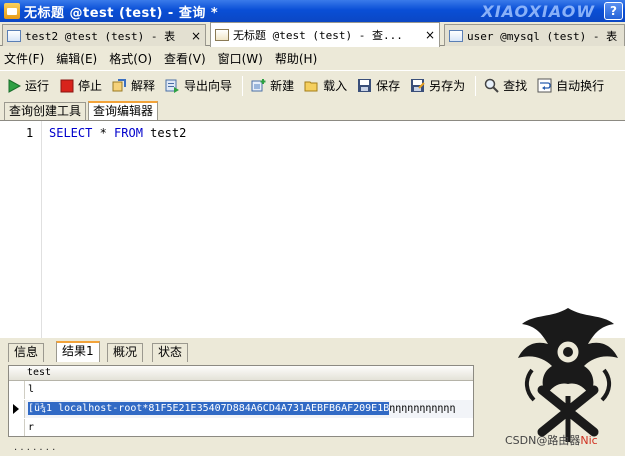 Image resolution: width=625 pixels, height=456 pixels. Describe the element at coordinates (39, 372) in the screenshot. I see `column-header-test: test` at that location.